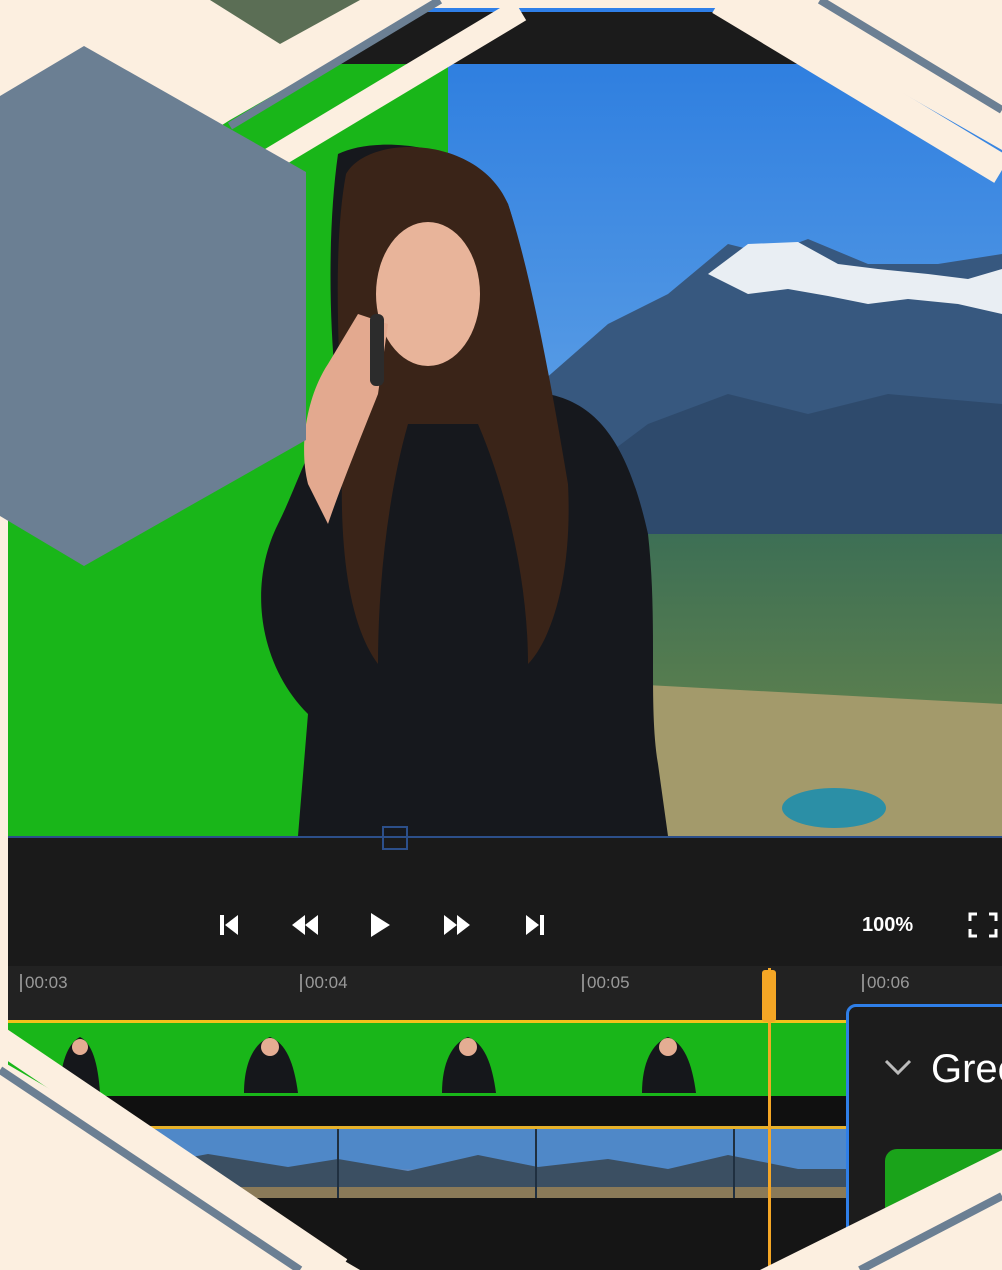  Describe the element at coordinates (983, 925) in the screenshot. I see `fullscreen-icon` at that location.